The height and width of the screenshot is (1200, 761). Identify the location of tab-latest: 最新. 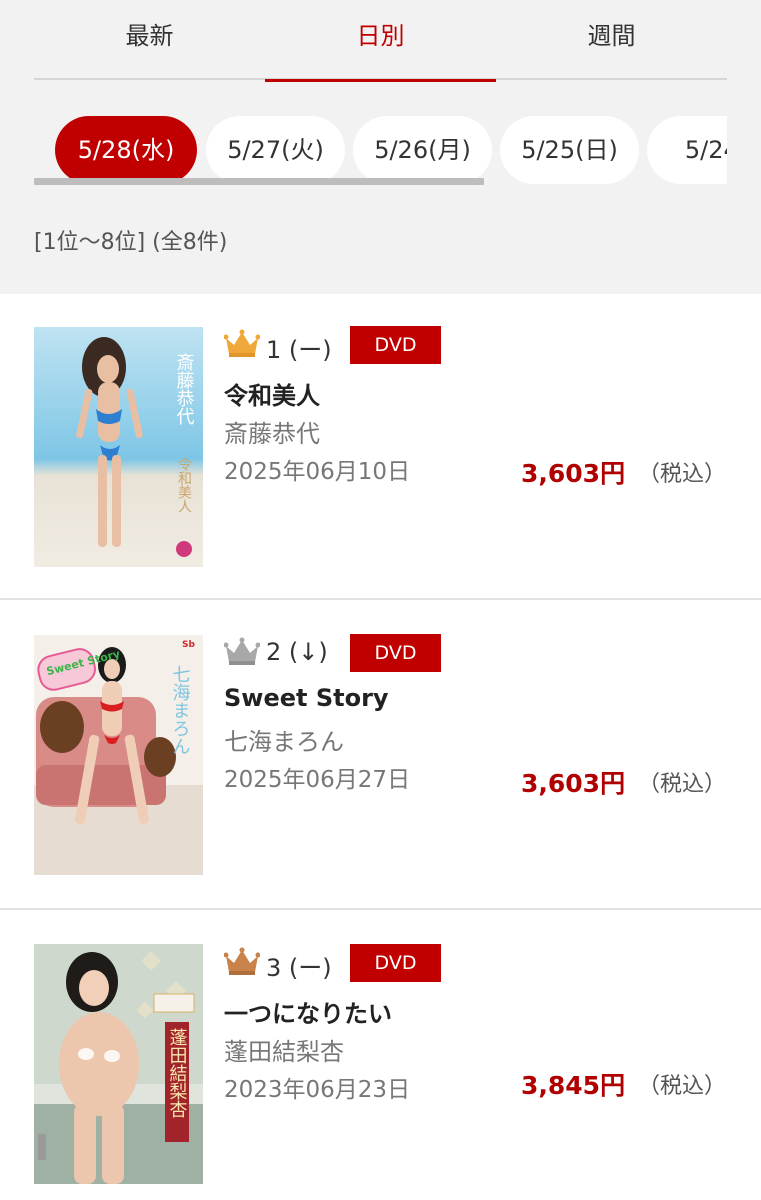
(149, 40).